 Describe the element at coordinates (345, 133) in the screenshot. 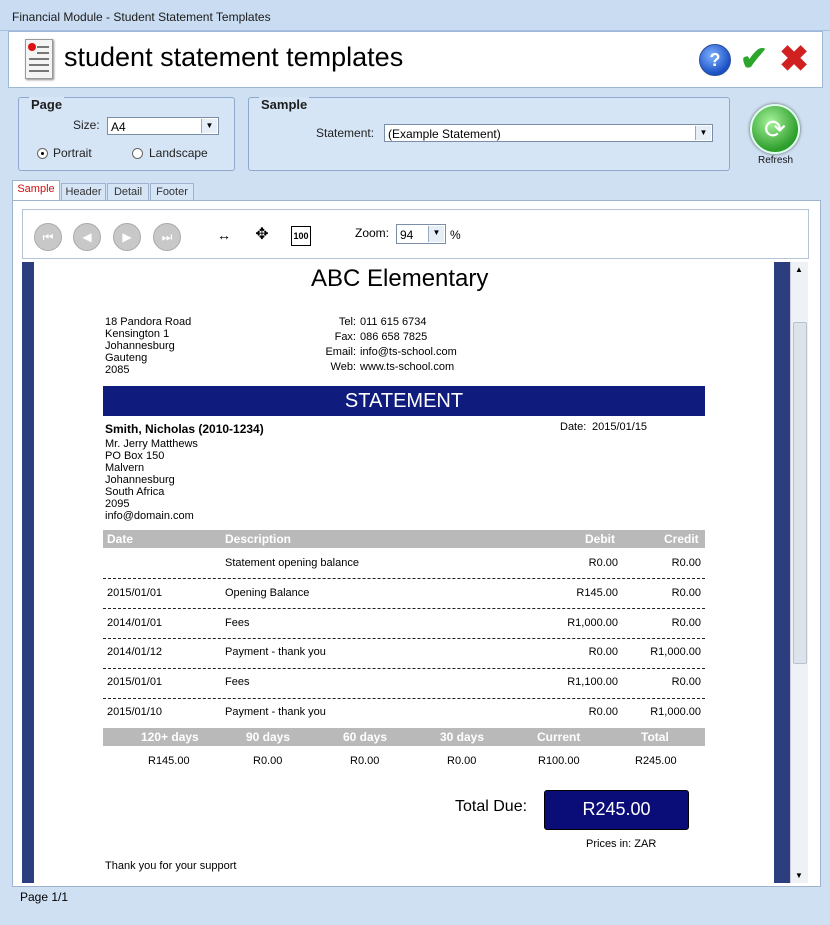

I see `statement-label: Statement:` at that location.